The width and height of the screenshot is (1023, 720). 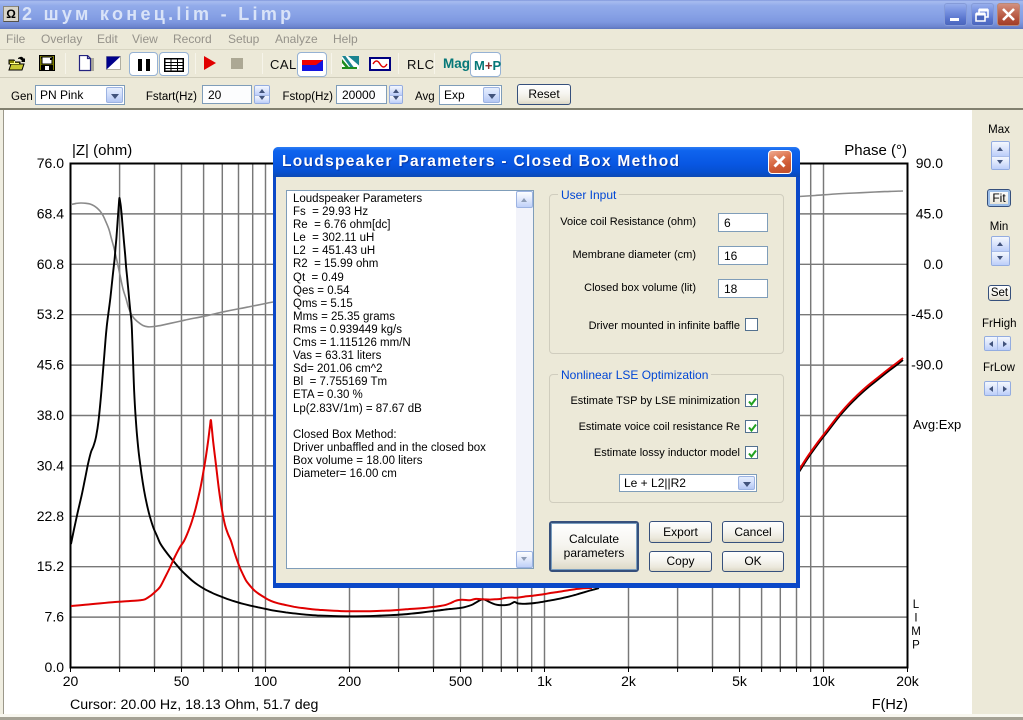 I want to click on svg-text: 45.6, so click(x=50, y=365).